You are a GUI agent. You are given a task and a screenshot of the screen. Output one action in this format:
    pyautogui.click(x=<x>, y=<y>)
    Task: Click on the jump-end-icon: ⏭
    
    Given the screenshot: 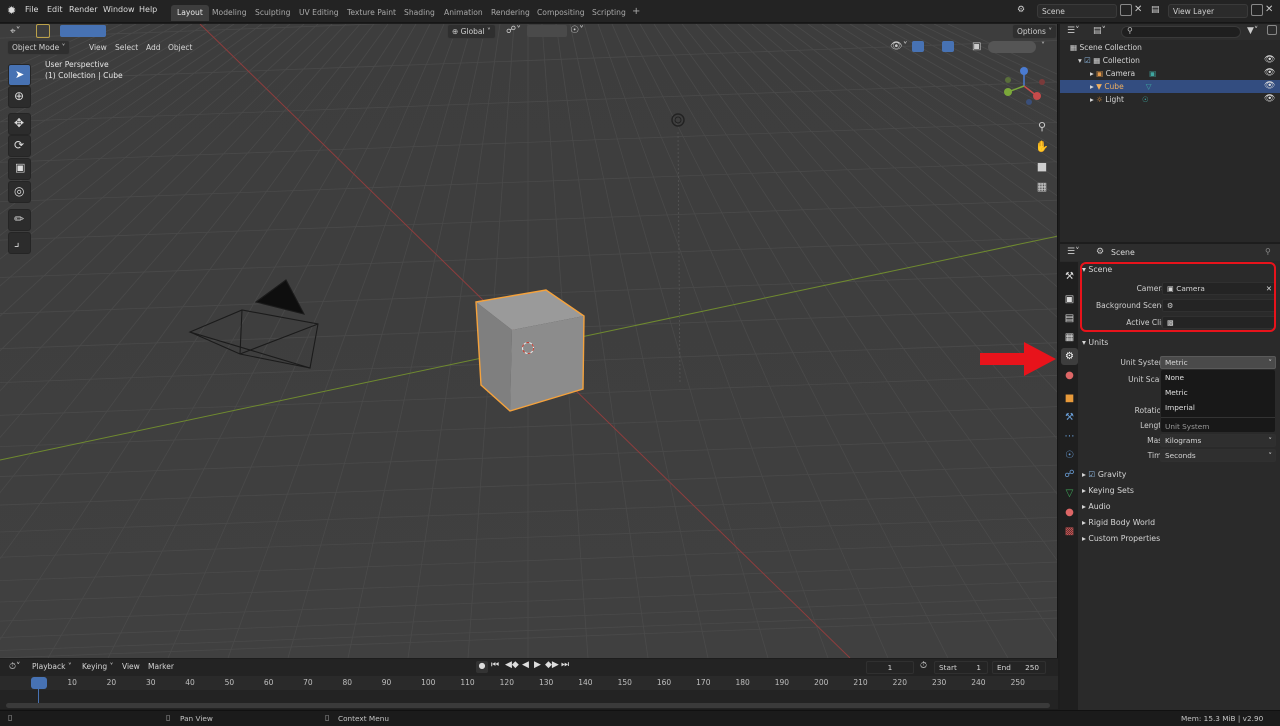 What is the action you would take?
    pyautogui.click(x=565, y=665)
    